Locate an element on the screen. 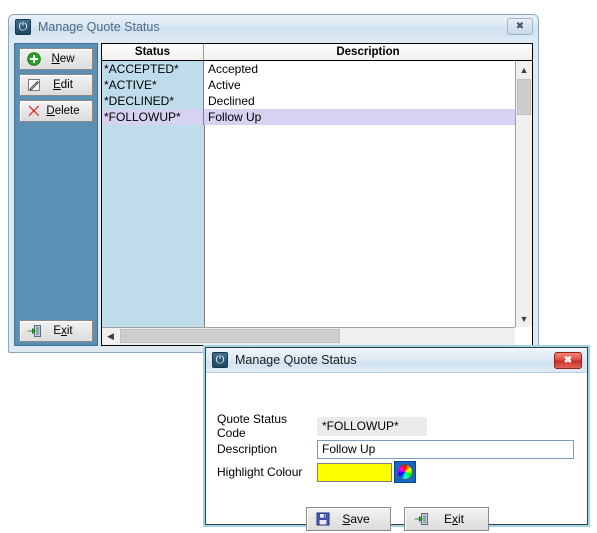  cell-description: Accepted is located at coordinates (359, 69).